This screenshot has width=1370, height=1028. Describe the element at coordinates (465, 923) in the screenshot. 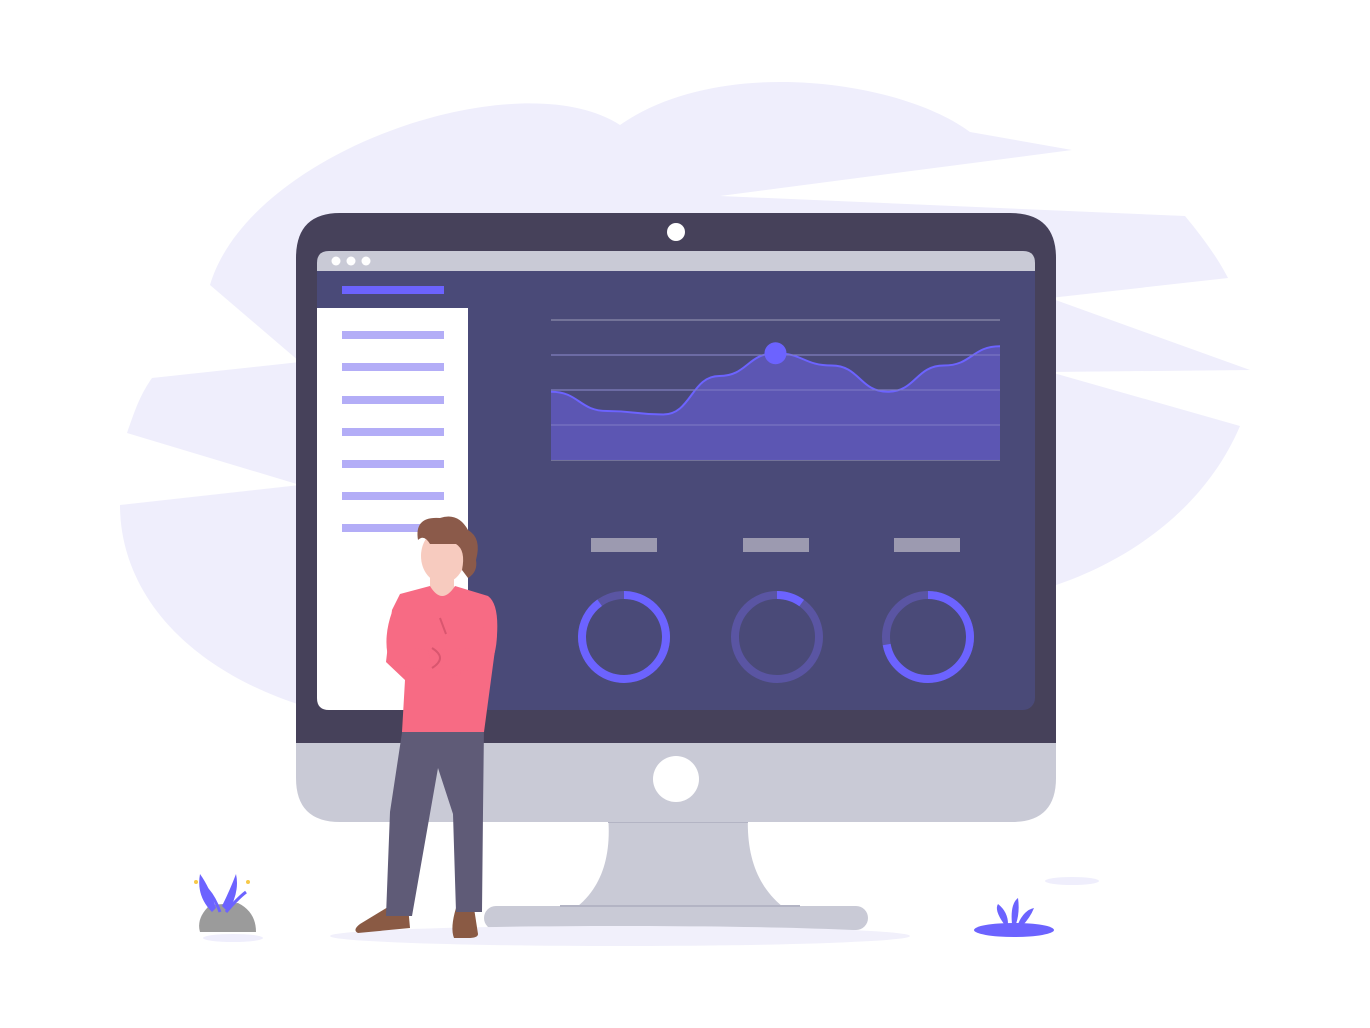

I see `right-shoe` at that location.